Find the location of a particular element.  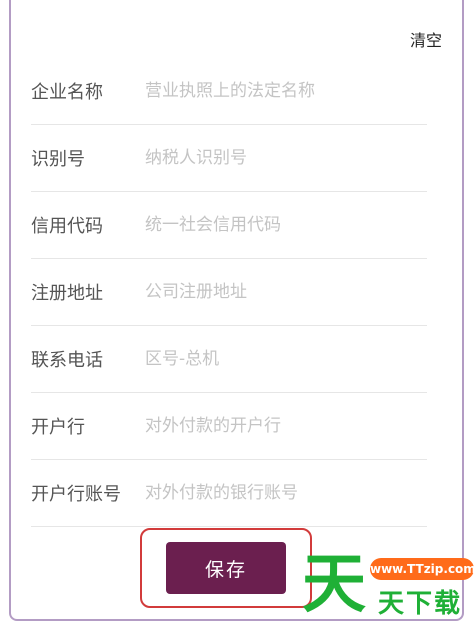

watermark-logo: 天 www.TTzip.com 天下载 is located at coordinates (388, 588).